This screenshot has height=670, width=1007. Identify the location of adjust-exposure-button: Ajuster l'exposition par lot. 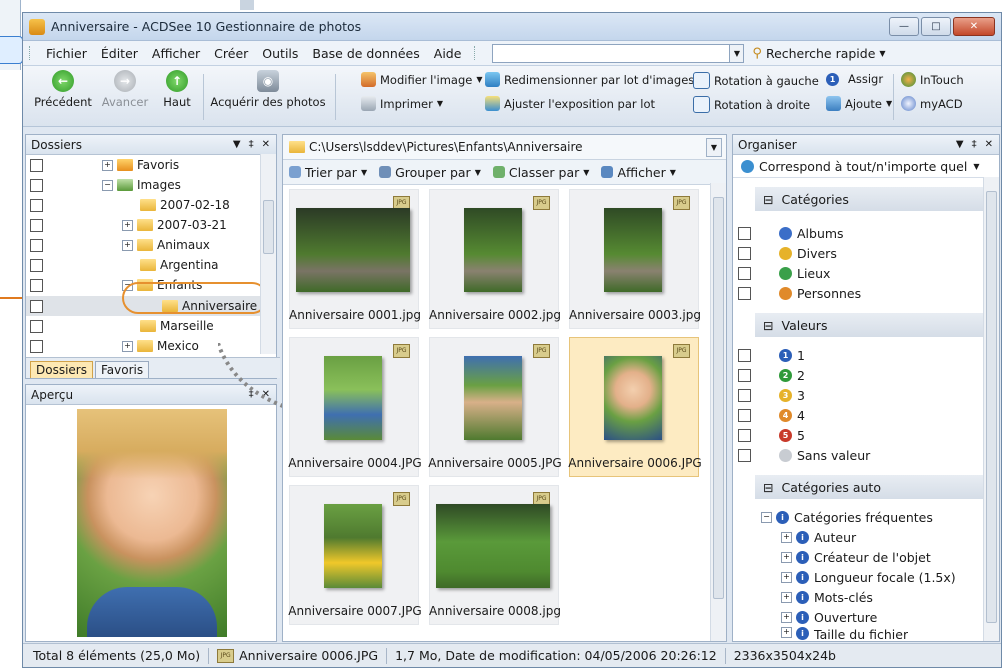
(570, 103).